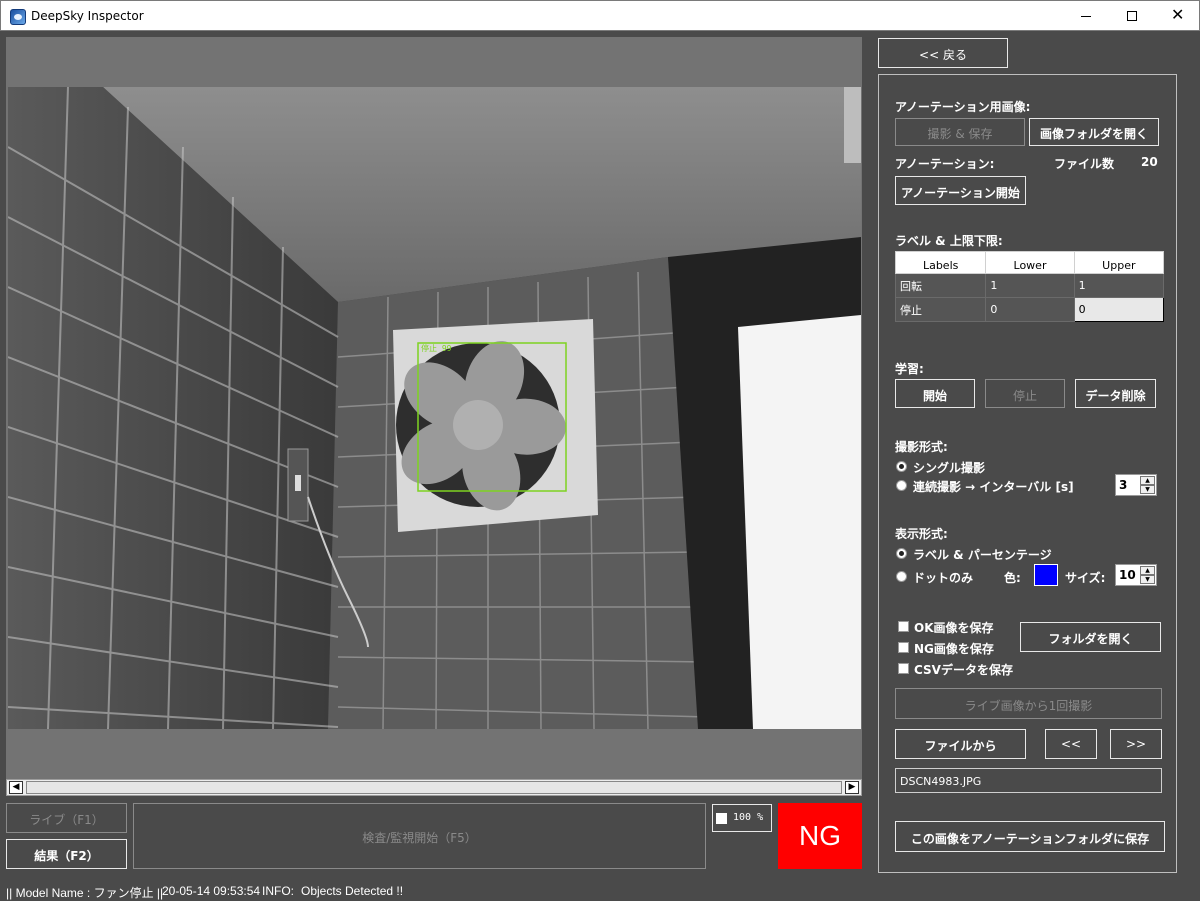 The image size is (1200, 901). What do you see at coordinates (963, 670) in the screenshot?
I see `save-csv-label: CSVデータを保存` at bounding box center [963, 670].